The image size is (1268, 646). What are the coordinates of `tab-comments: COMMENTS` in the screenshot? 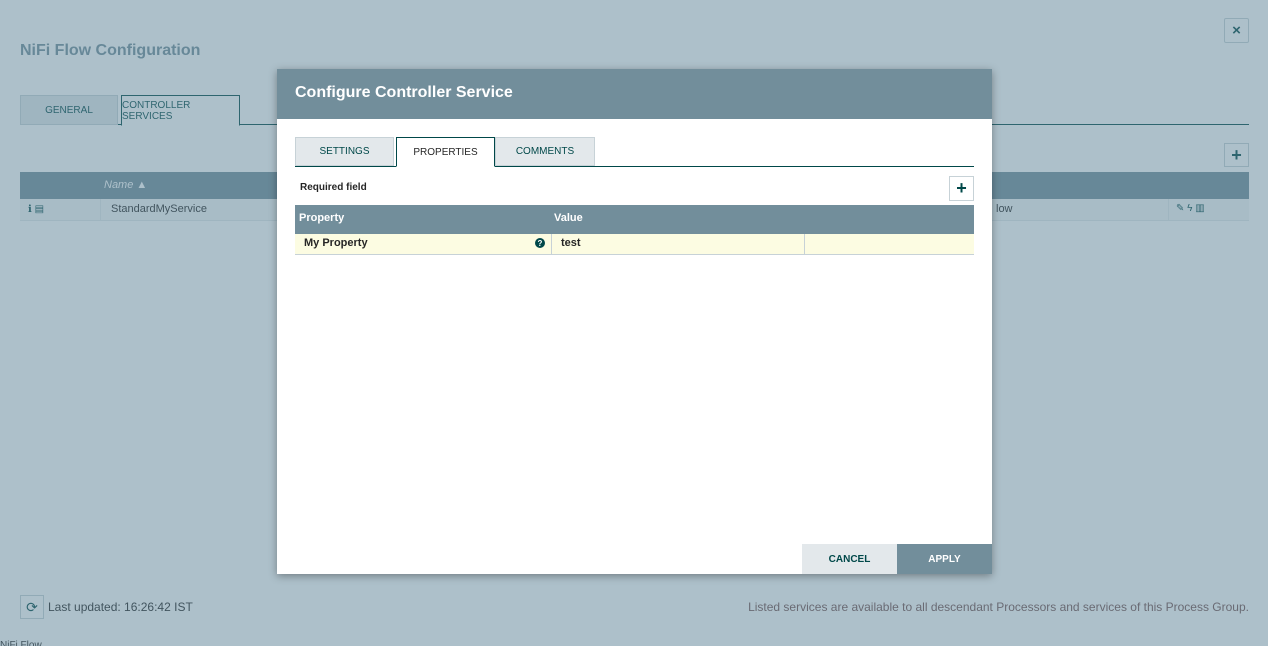 It's located at (545, 151).